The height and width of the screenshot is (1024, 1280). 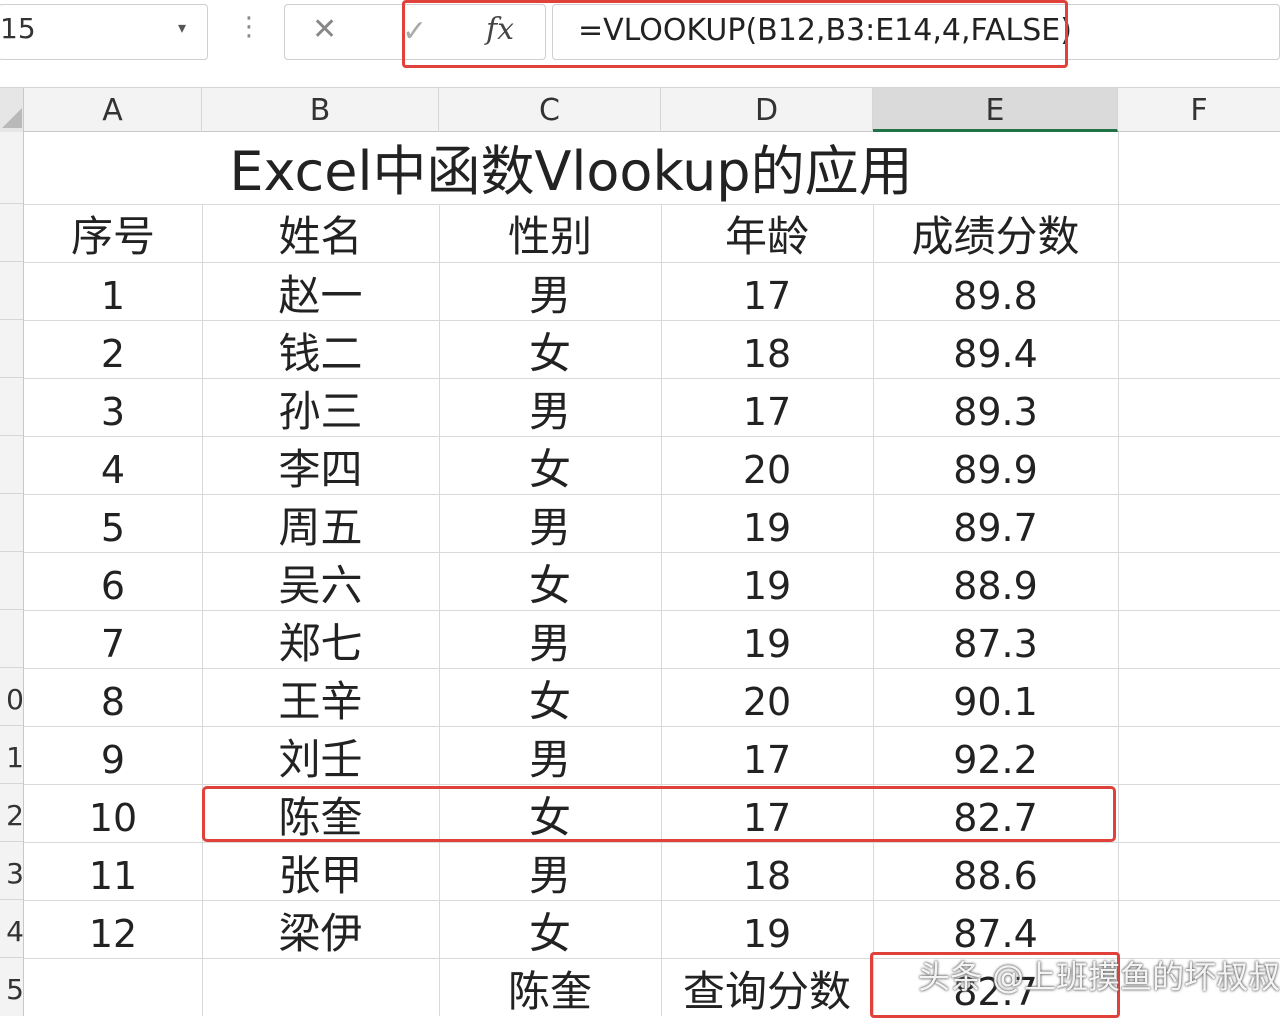 What do you see at coordinates (113, 409) in the screenshot?
I see `seq-cell: 3` at bounding box center [113, 409].